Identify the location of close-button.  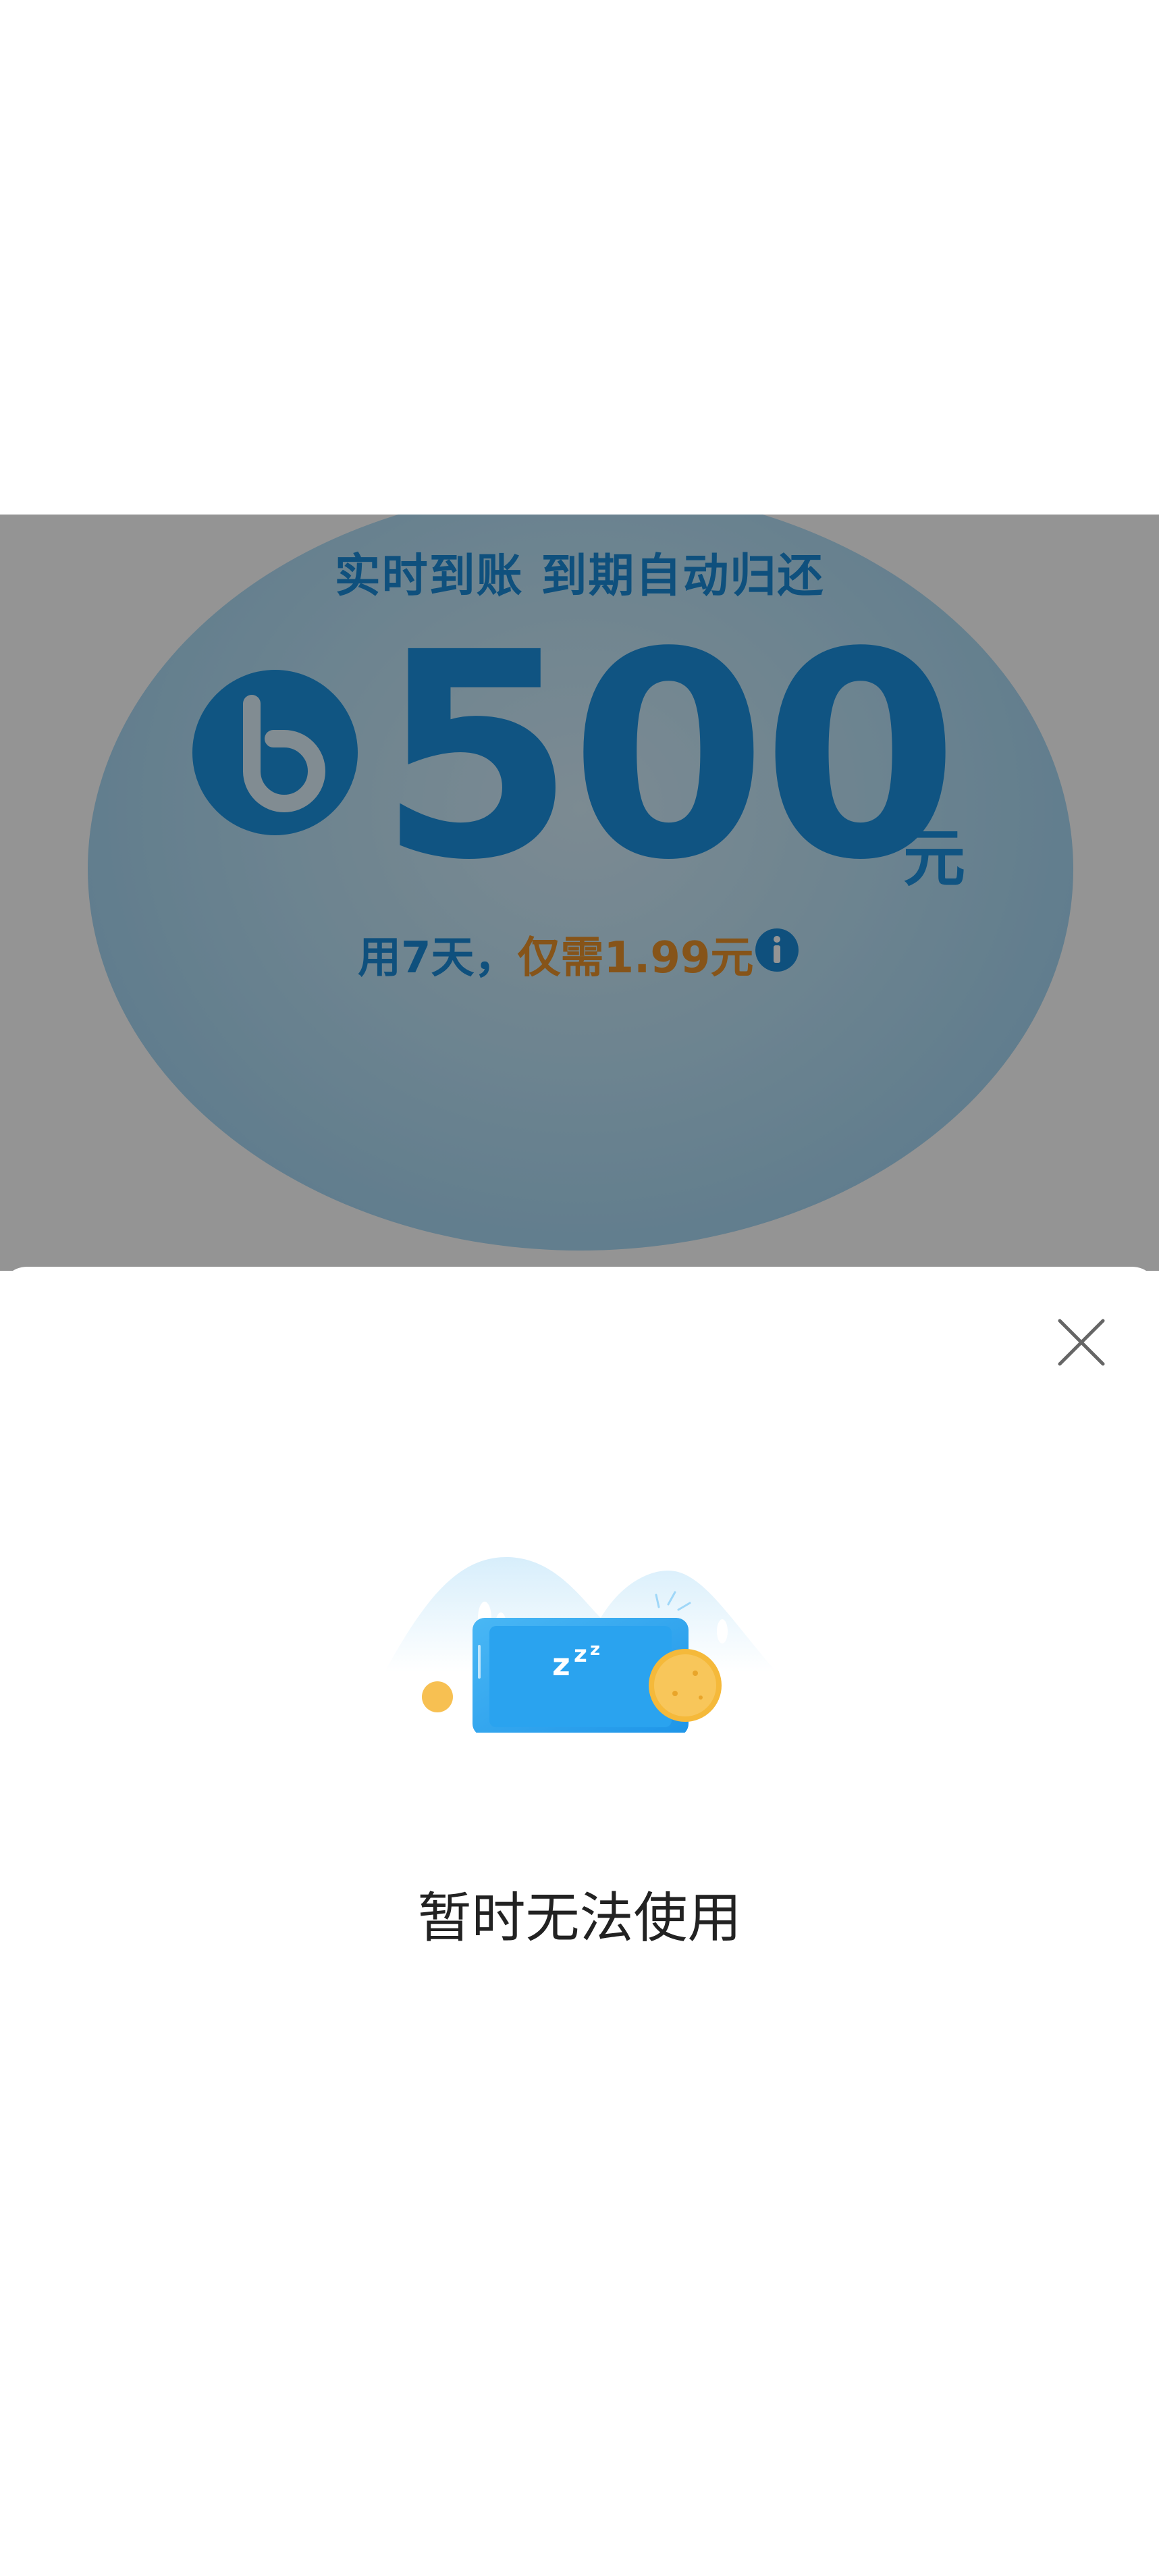
(1081, 1342).